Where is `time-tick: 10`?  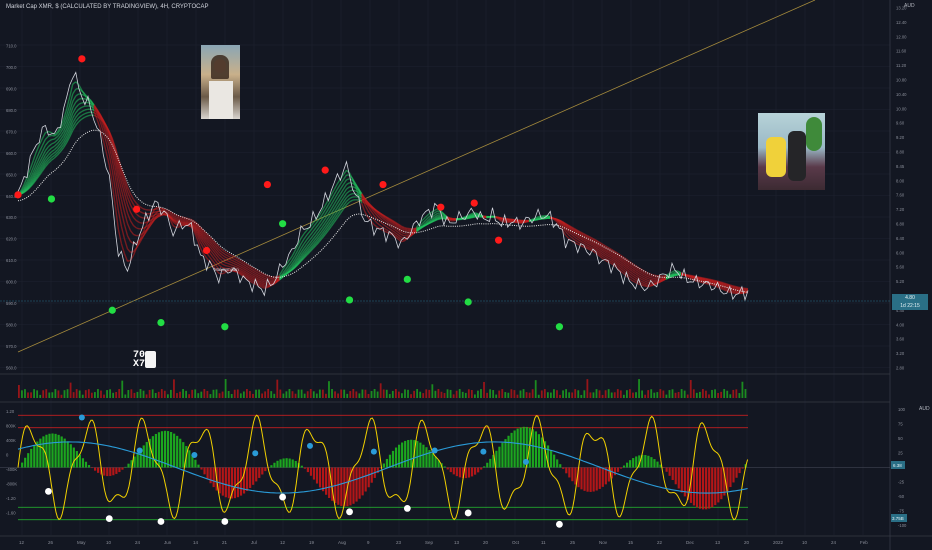 time-tick: 10 is located at coordinates (805, 542).